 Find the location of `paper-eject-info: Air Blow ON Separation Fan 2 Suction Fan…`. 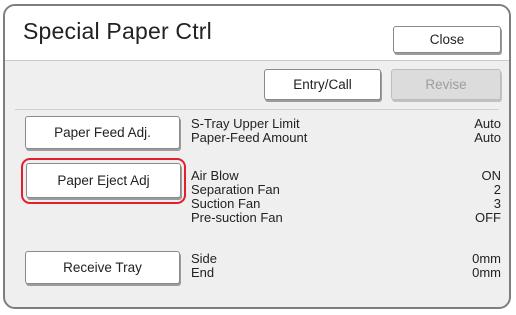

paper-eject-info: Air Blow ON Separation Fan 2 Suction Fan… is located at coordinates (346, 197).